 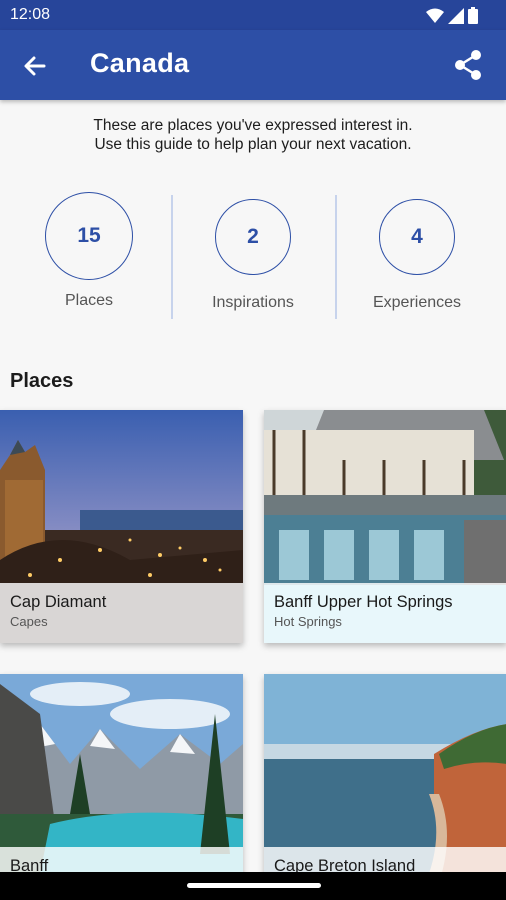 What do you see at coordinates (42, 381) in the screenshot?
I see `places-section-title: Places` at bounding box center [42, 381].